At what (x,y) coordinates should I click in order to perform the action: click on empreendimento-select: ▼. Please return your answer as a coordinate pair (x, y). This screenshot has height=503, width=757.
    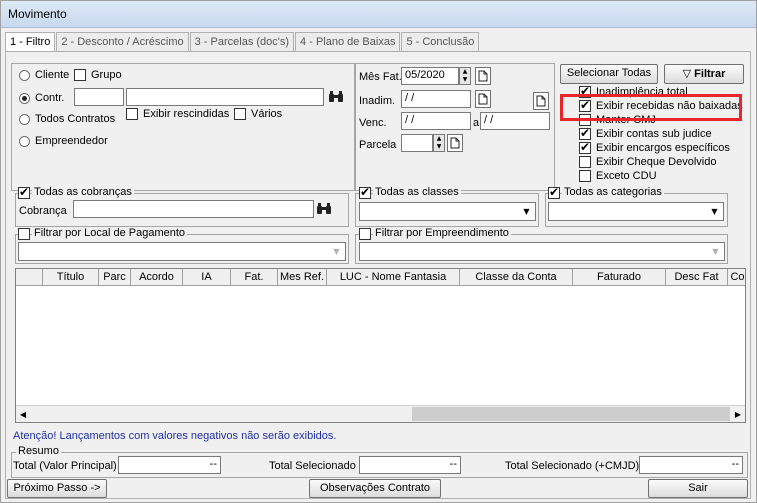
    Looking at the image, I should click on (542, 251).